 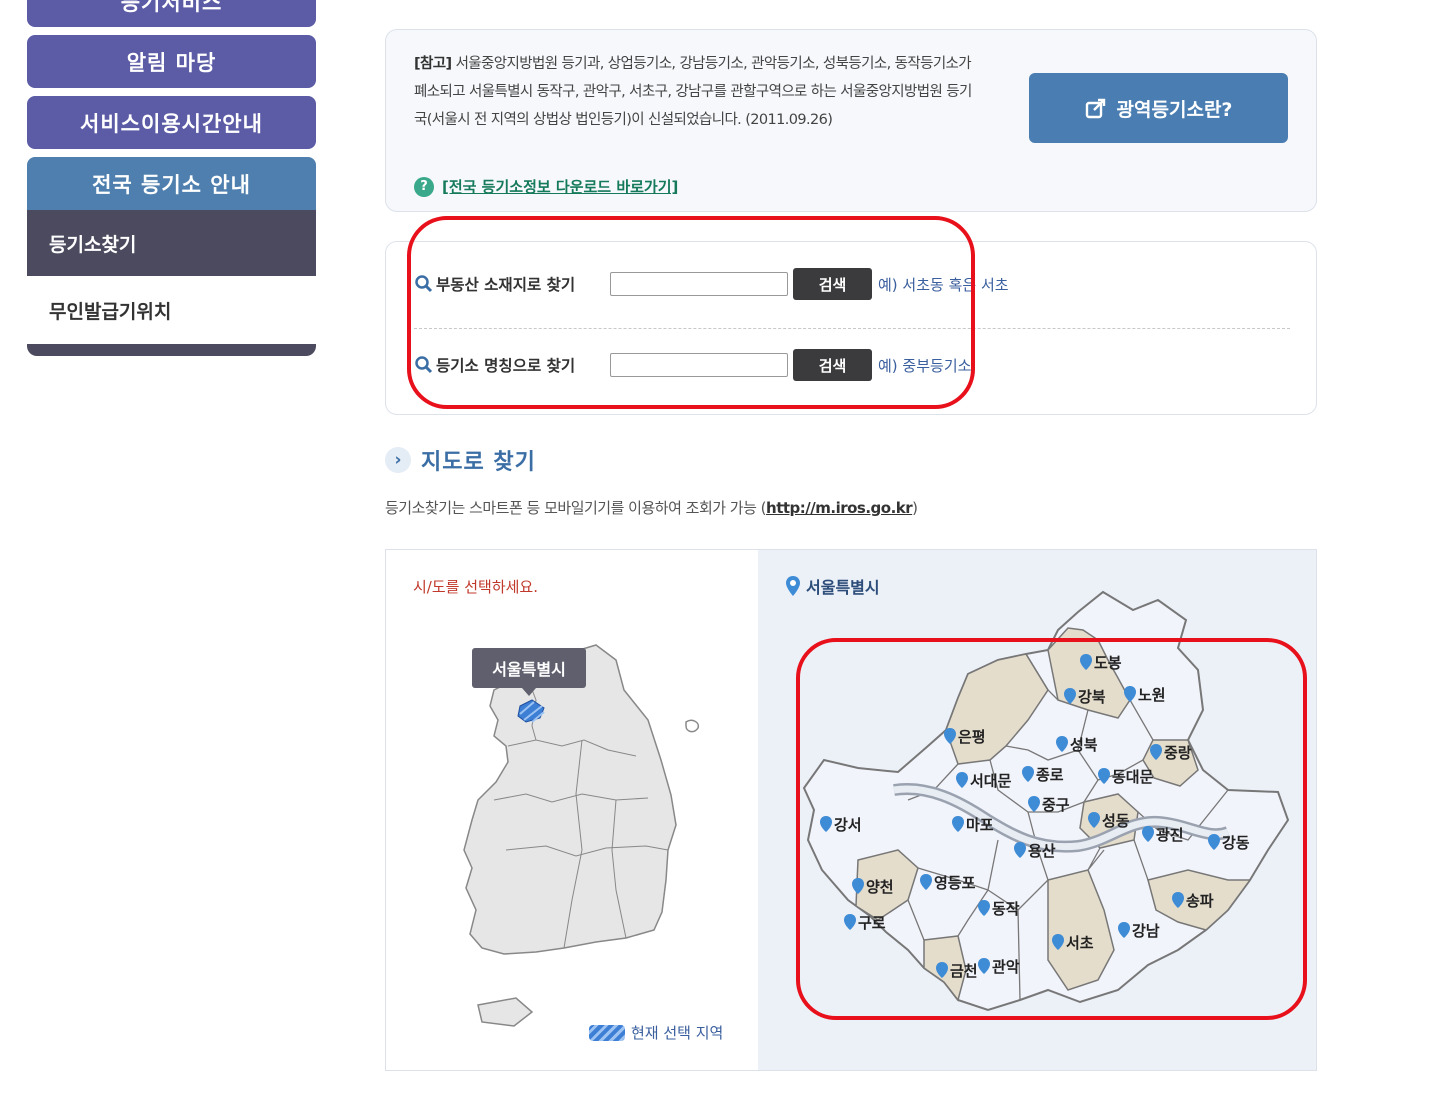 I want to click on search-label-text: 등기소 명칭으로 찾기, so click(x=506, y=366).